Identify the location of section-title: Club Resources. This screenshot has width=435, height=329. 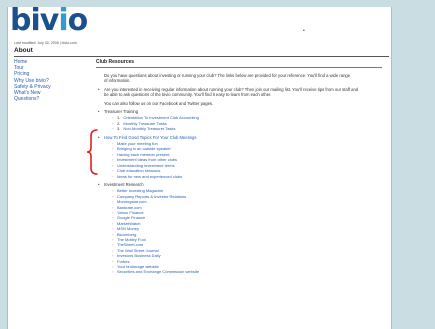
(115, 62).